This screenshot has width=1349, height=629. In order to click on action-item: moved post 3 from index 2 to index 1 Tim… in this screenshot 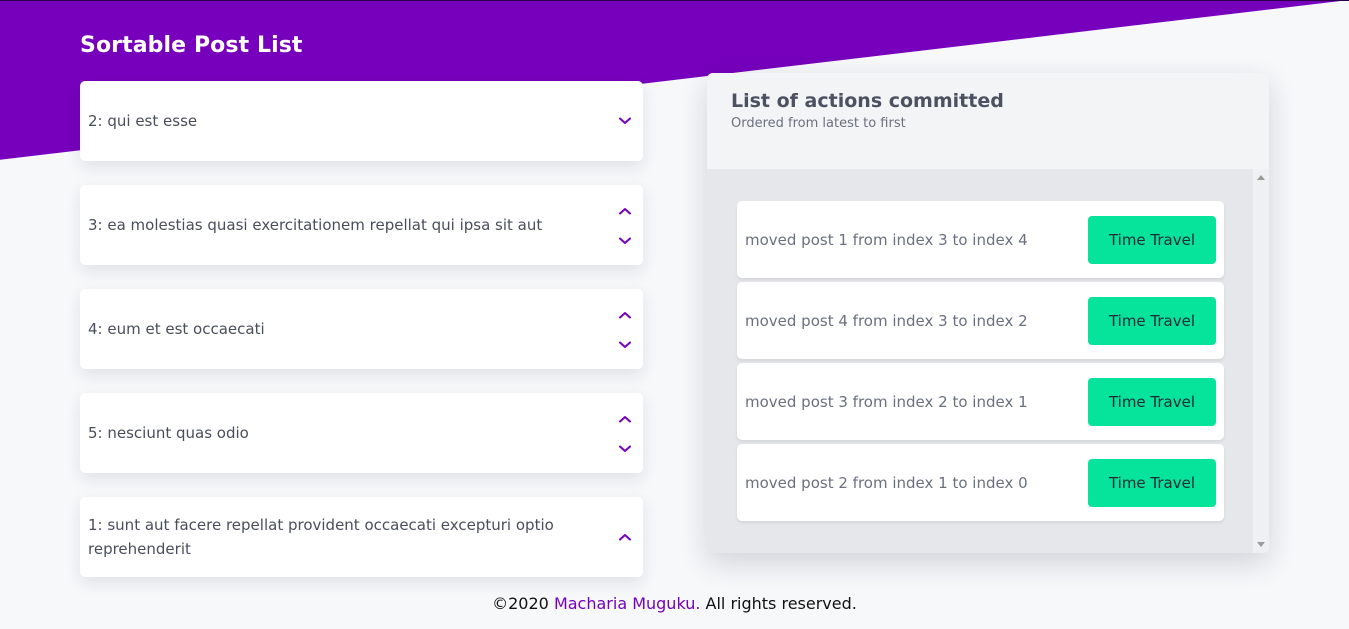, I will do `click(980, 401)`.